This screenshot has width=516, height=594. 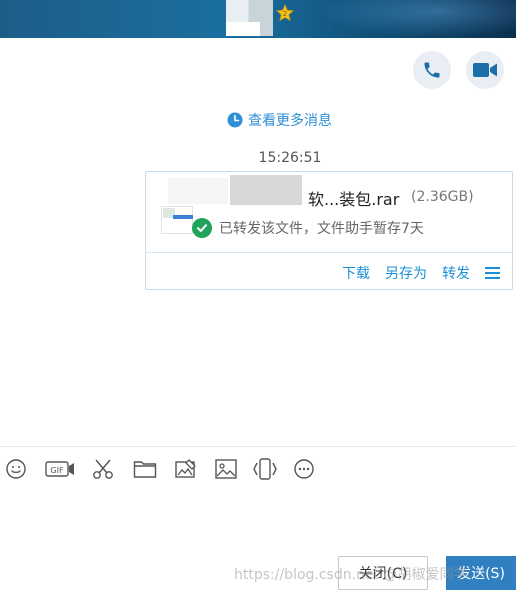 I want to click on phone-icon, so click(x=432, y=70).